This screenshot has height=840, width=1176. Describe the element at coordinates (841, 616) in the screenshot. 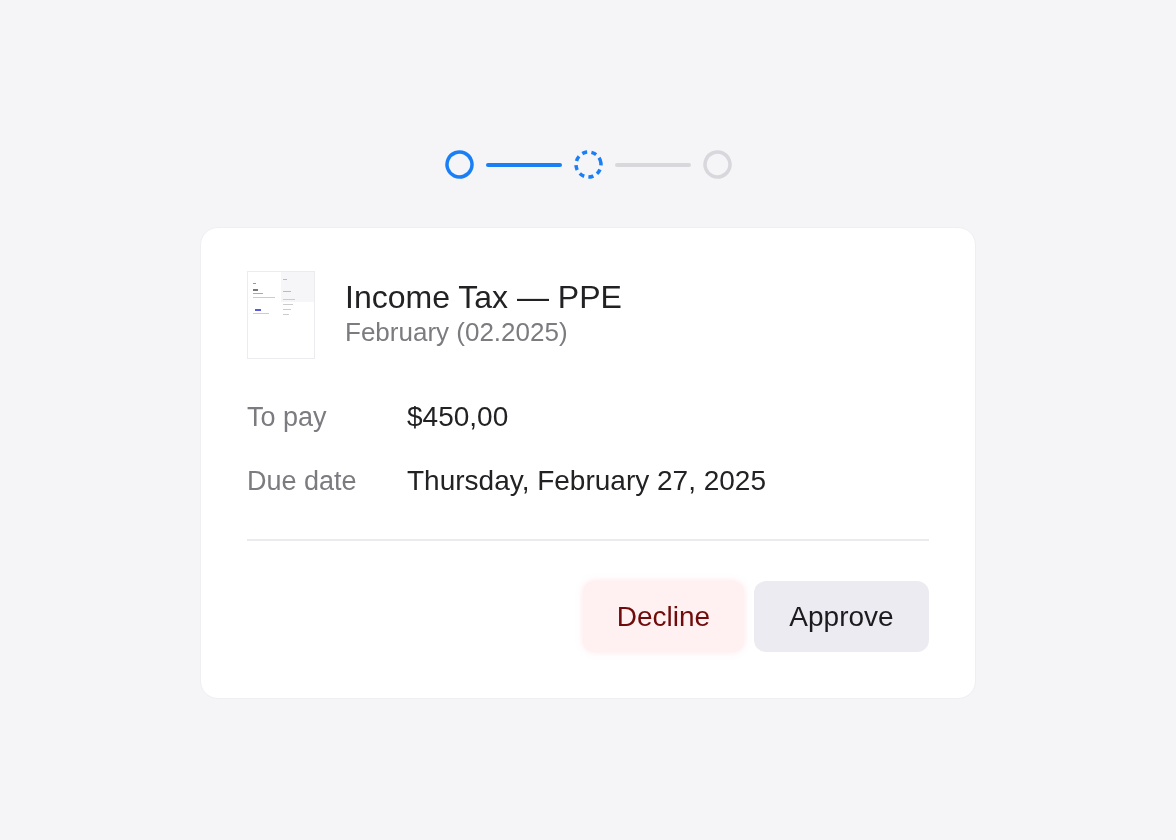

I see `approve-button: Approve` at that location.